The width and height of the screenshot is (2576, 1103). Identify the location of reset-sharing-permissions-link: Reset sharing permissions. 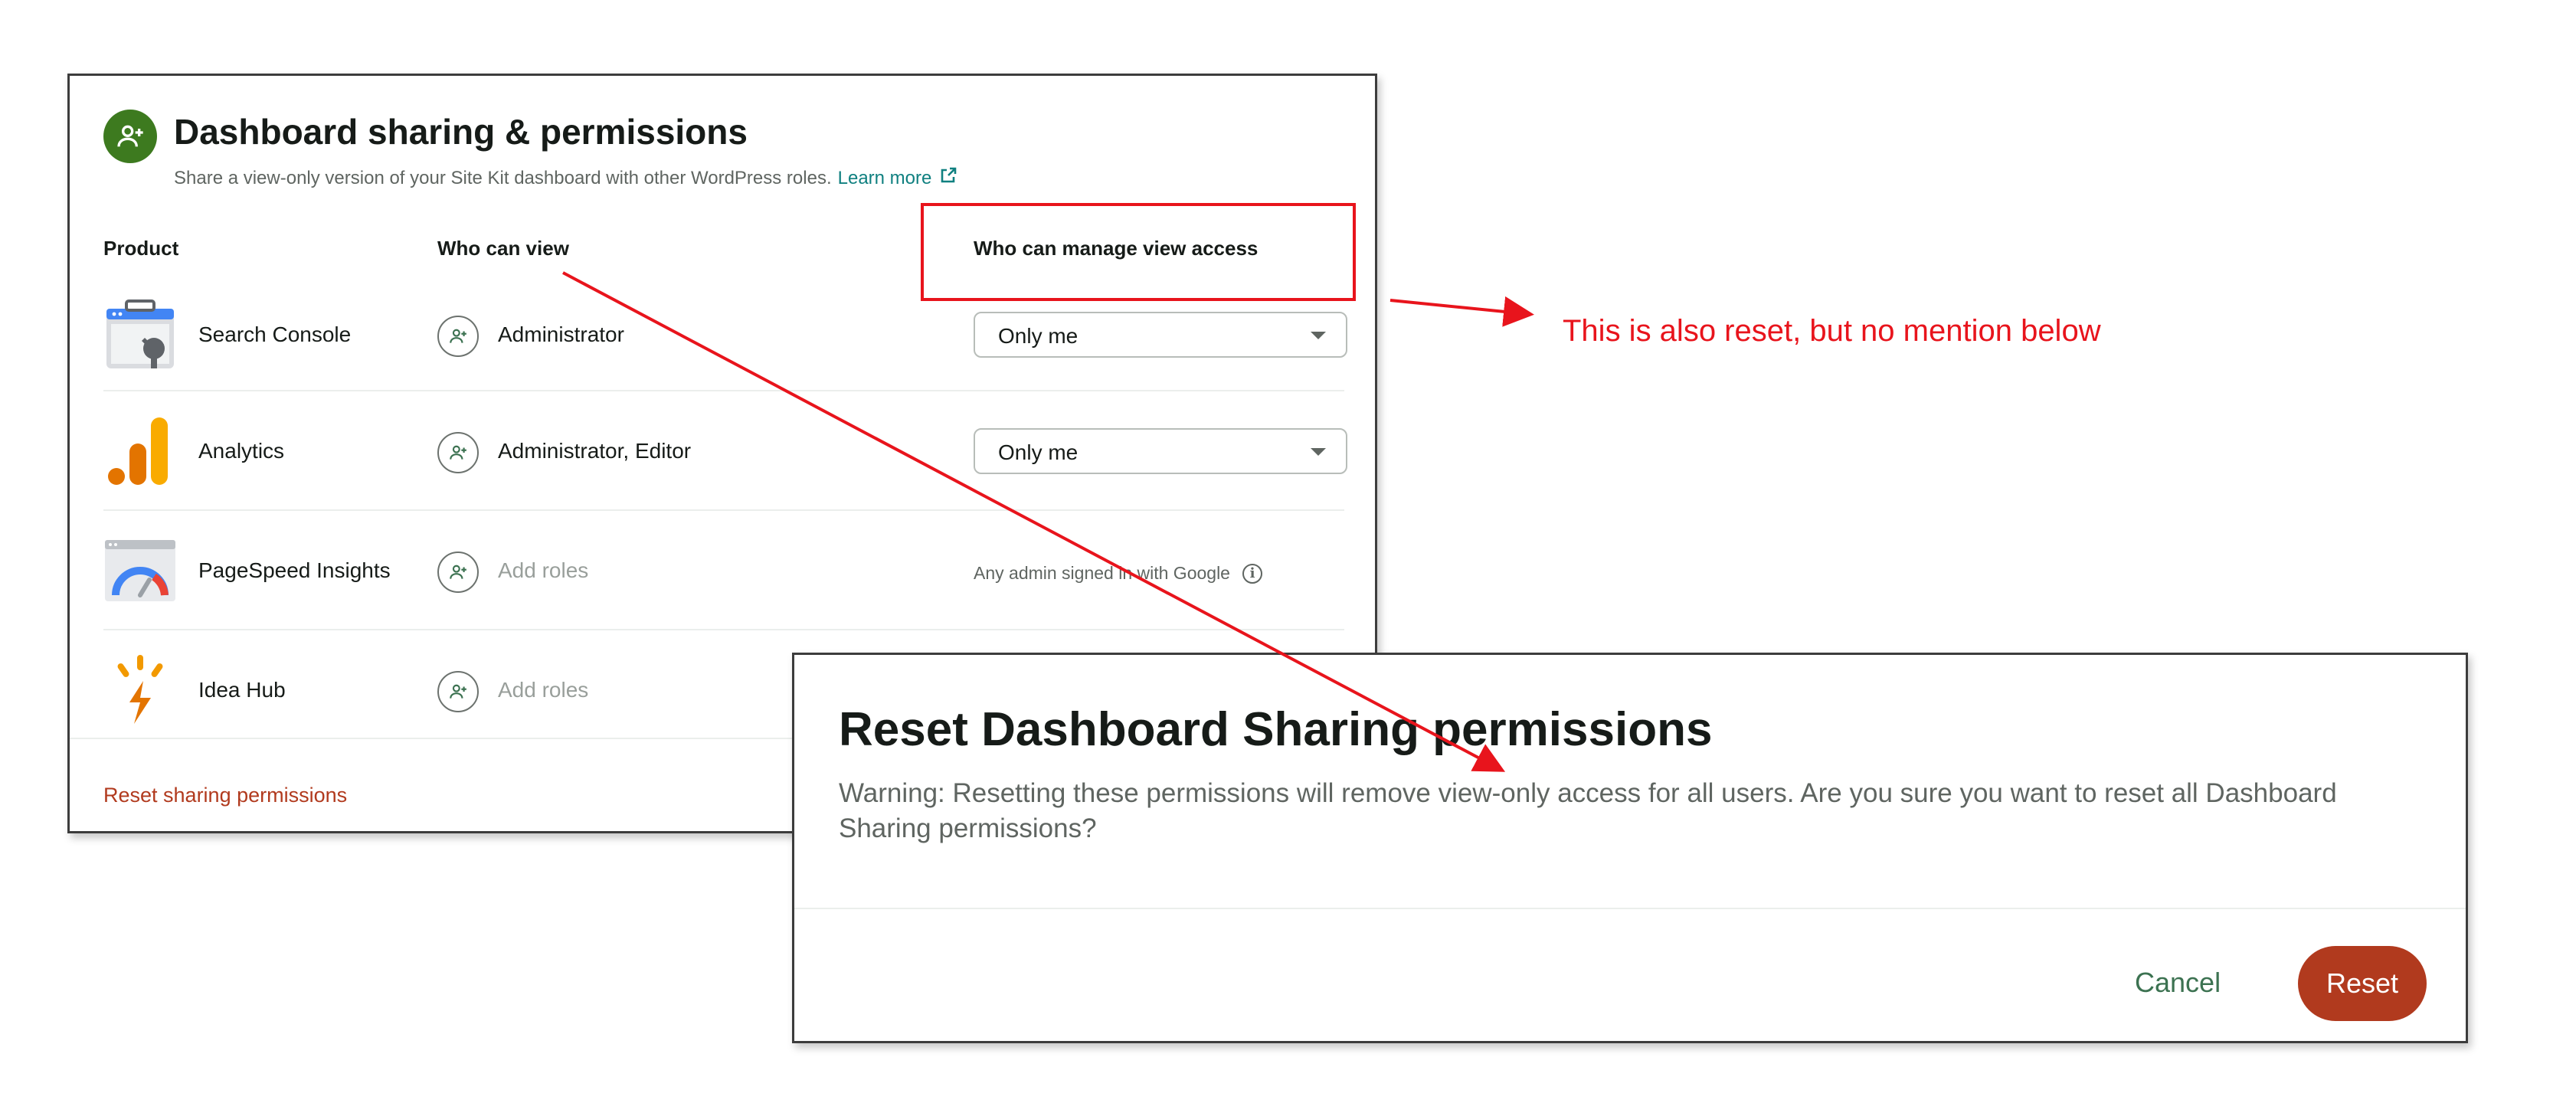
(225, 796).